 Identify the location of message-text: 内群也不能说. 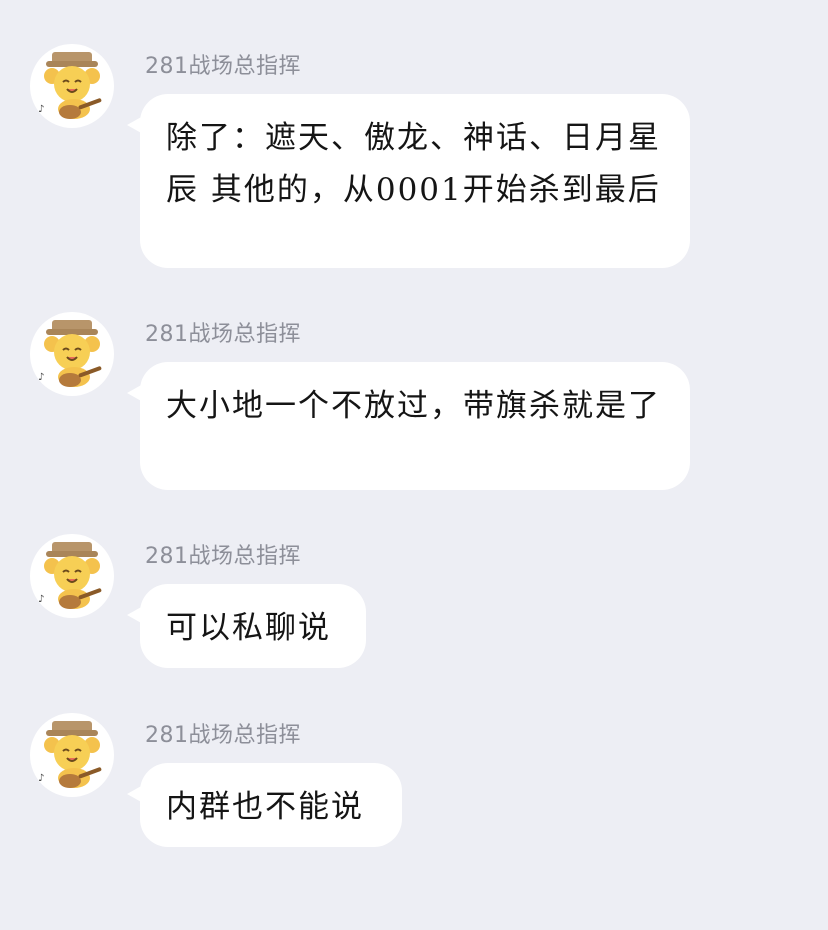
(265, 807).